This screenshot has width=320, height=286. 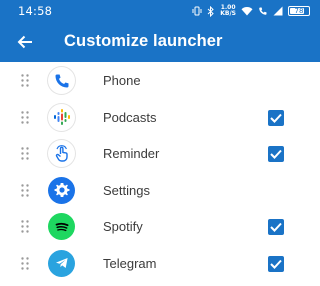 I want to click on page-title: Customize launcher, so click(x=143, y=41).